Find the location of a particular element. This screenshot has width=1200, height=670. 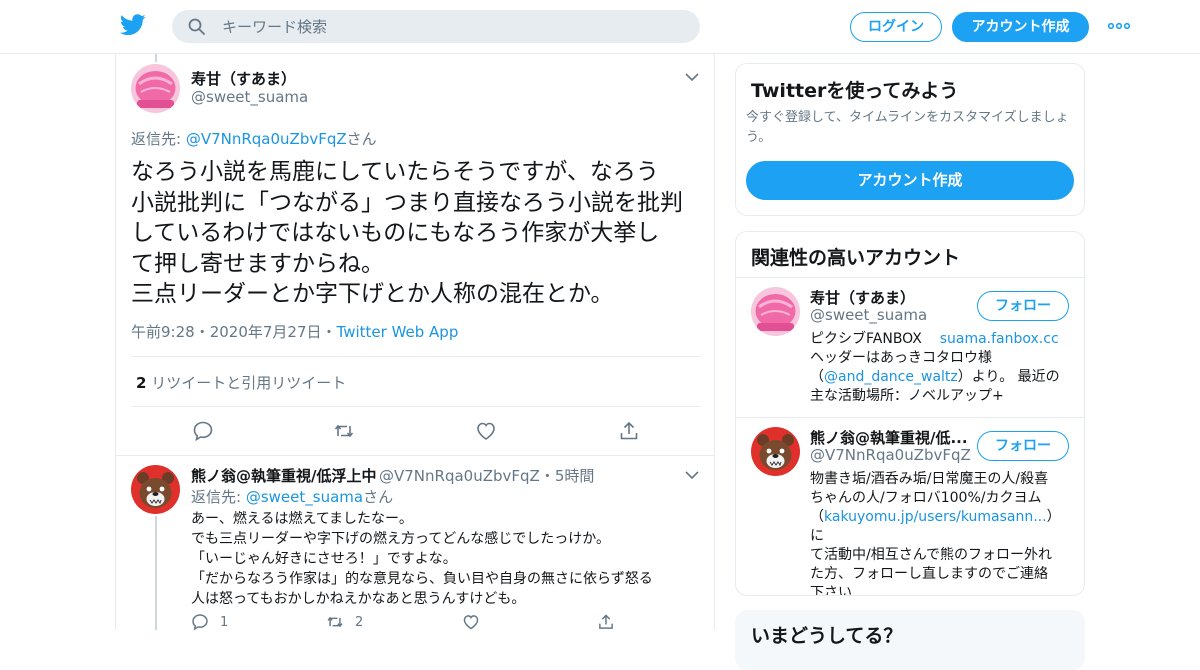

search-box is located at coordinates (436, 26).